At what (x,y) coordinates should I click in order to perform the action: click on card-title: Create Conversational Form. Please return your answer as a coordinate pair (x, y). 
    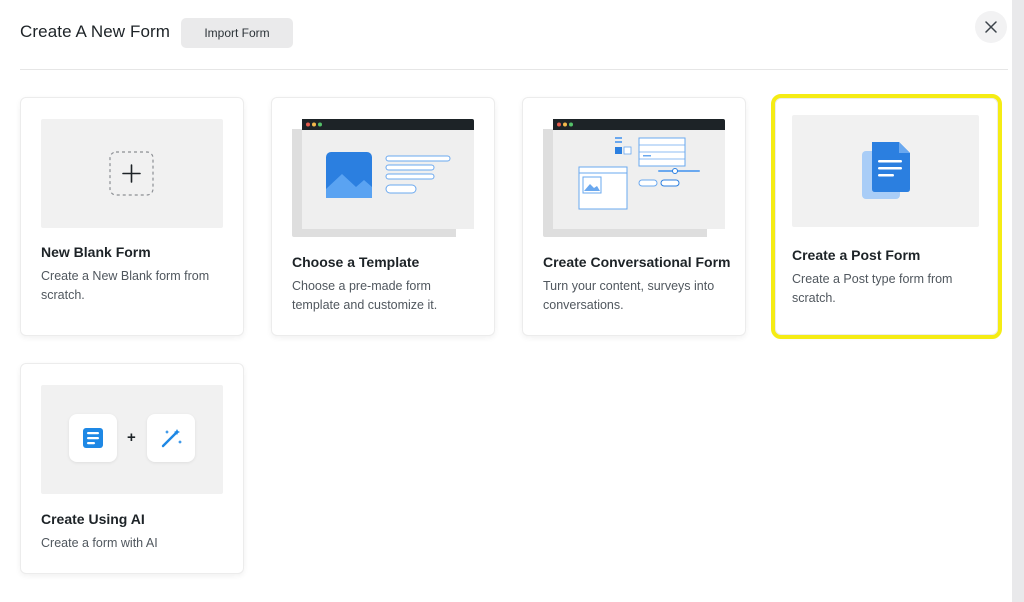
    Looking at the image, I should click on (637, 262).